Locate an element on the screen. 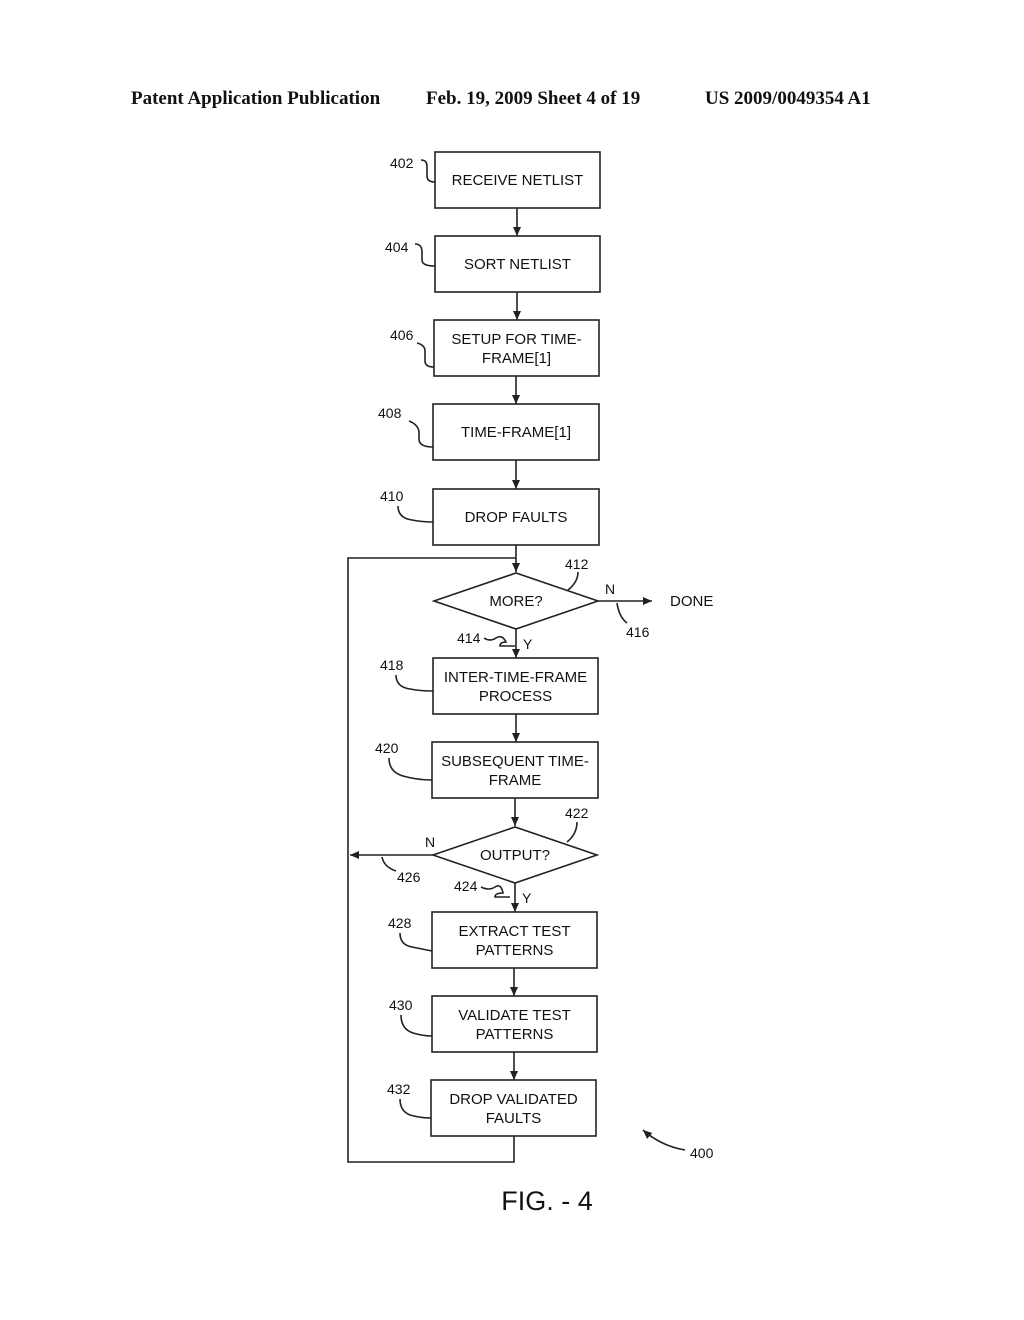  process-label: EXTRACT TEST is located at coordinates (515, 931).